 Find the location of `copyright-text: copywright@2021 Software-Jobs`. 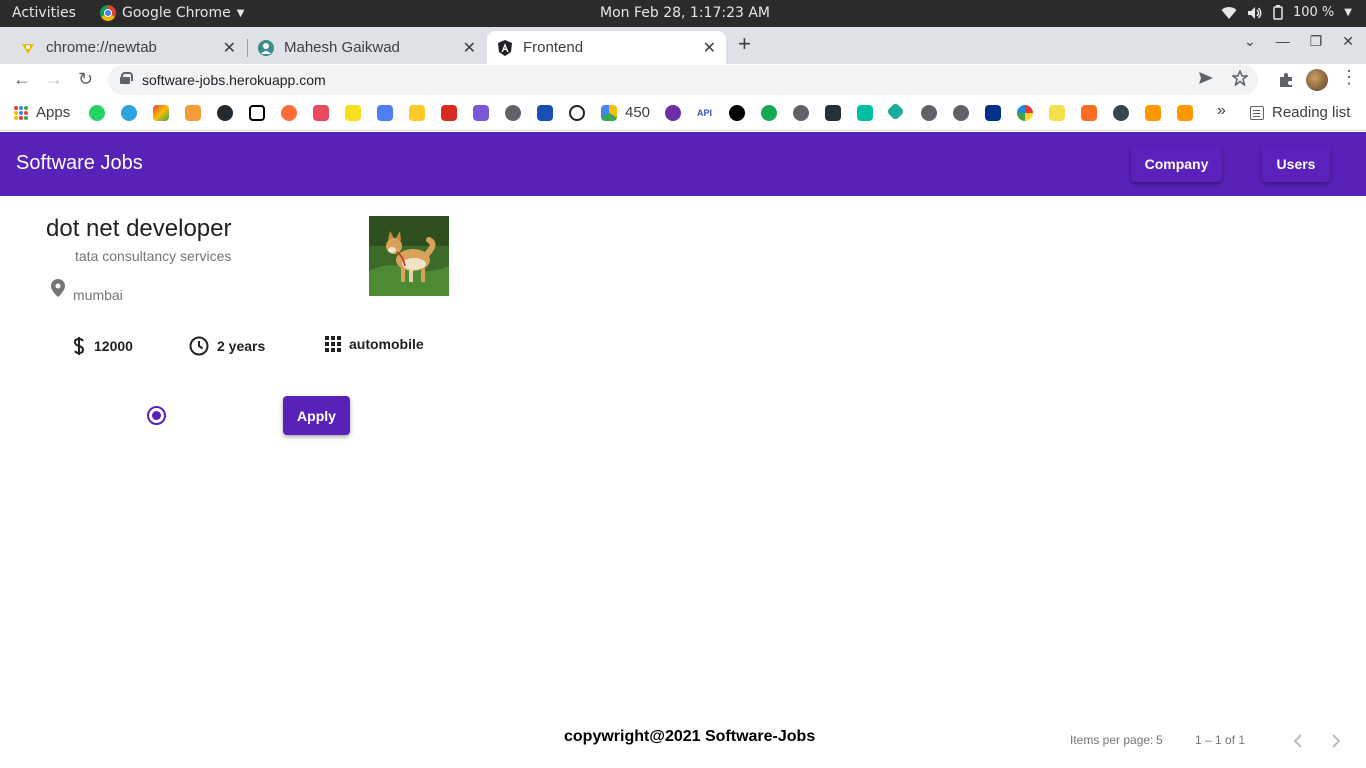

copyright-text: copywright@2021 Software-Jobs is located at coordinates (690, 736).